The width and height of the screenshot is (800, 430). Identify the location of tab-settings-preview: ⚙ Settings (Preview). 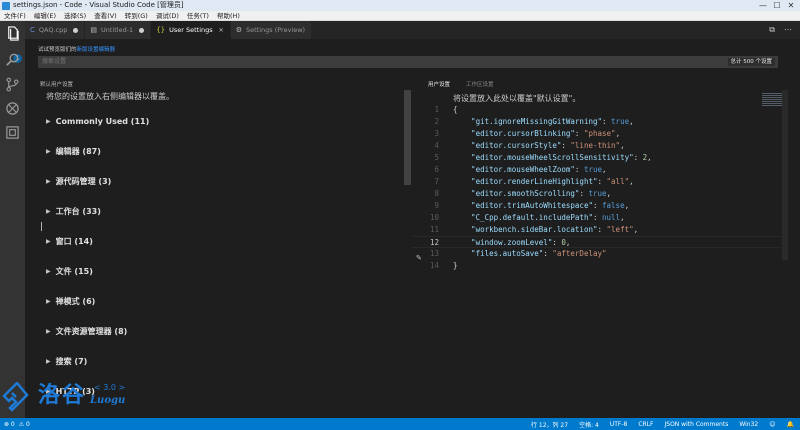
(271, 30).